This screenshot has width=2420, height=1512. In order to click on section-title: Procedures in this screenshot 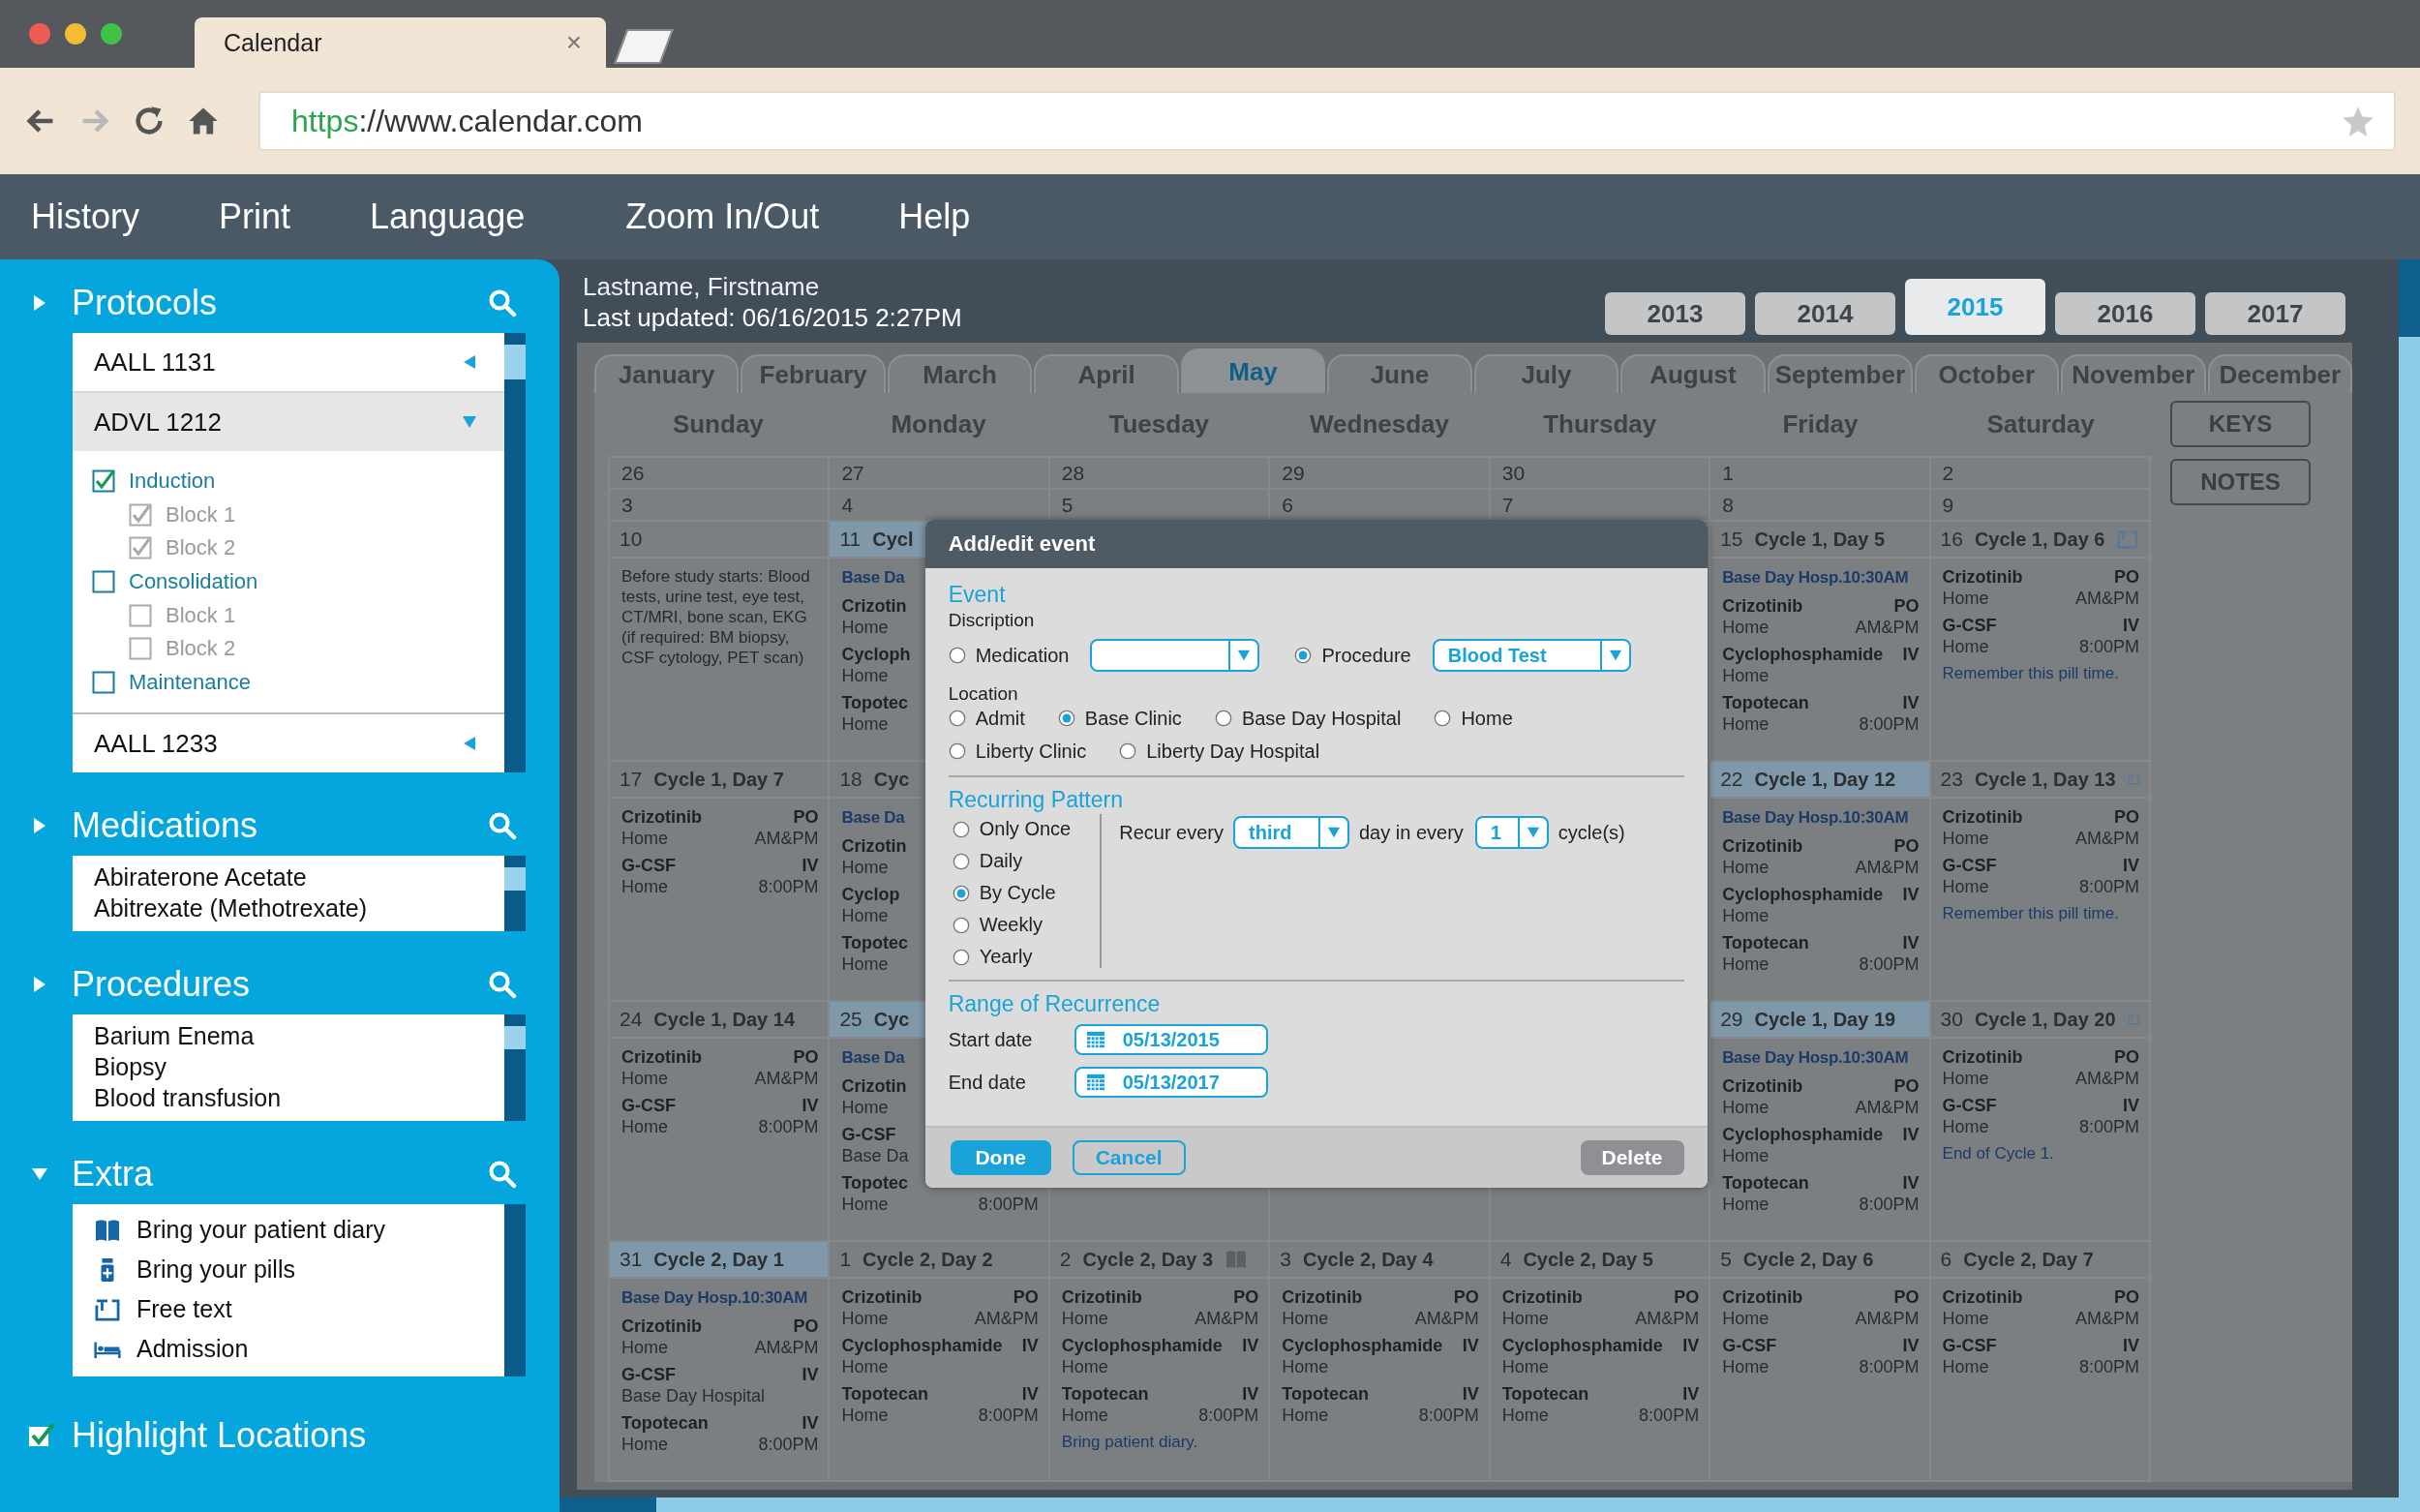, I will do `click(162, 984)`.